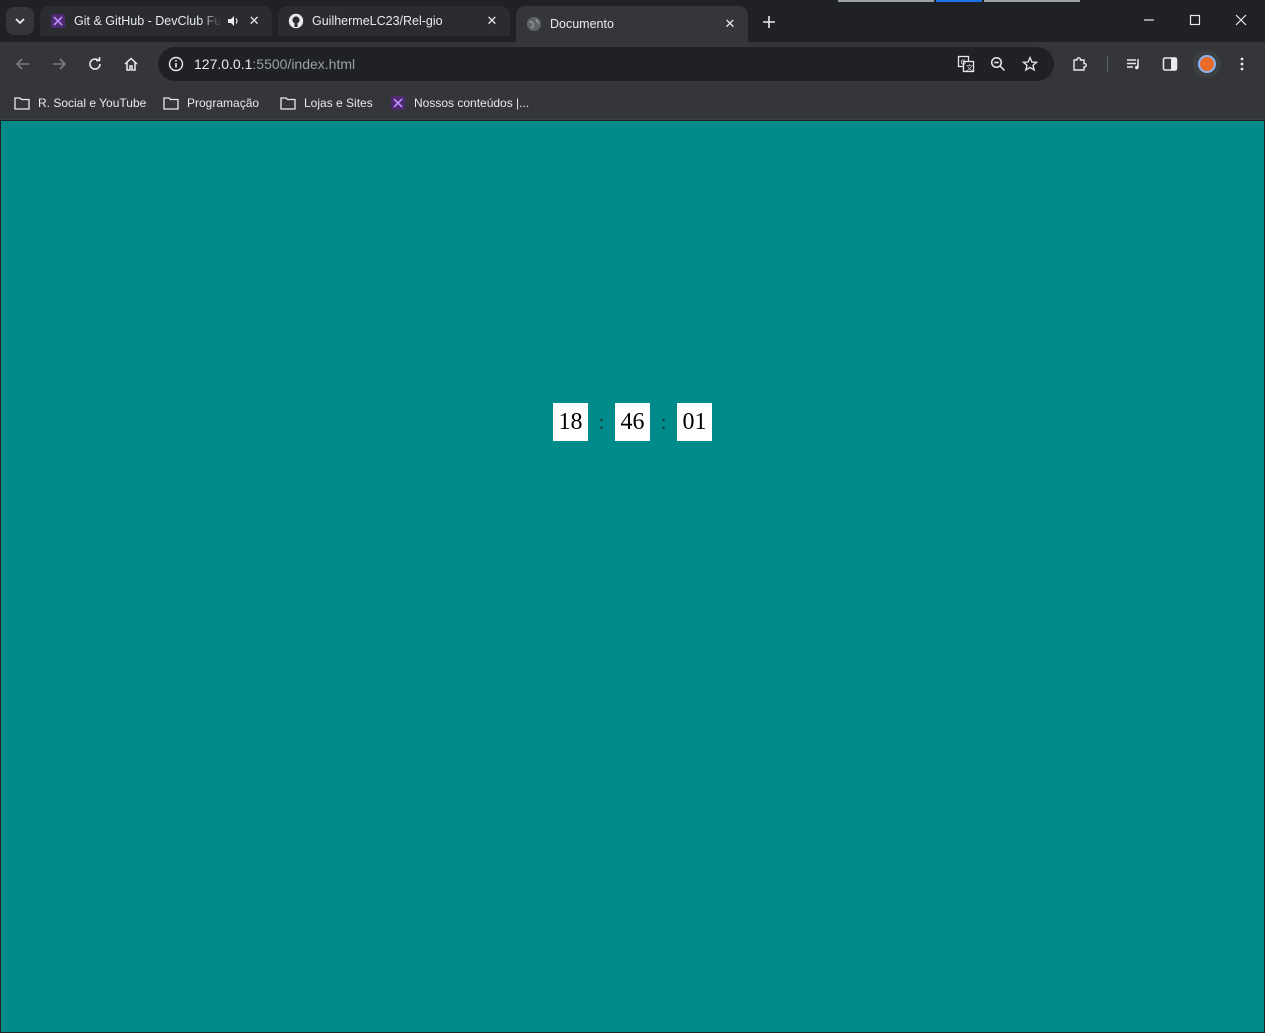 This screenshot has width=1265, height=1033. I want to click on site-info-icon, so click(176, 64).